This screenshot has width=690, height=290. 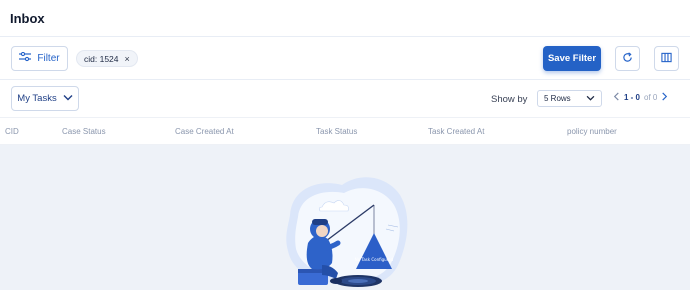 What do you see at coordinates (557, 98) in the screenshot?
I see `rows-per-page-value: 5 Rows` at bounding box center [557, 98].